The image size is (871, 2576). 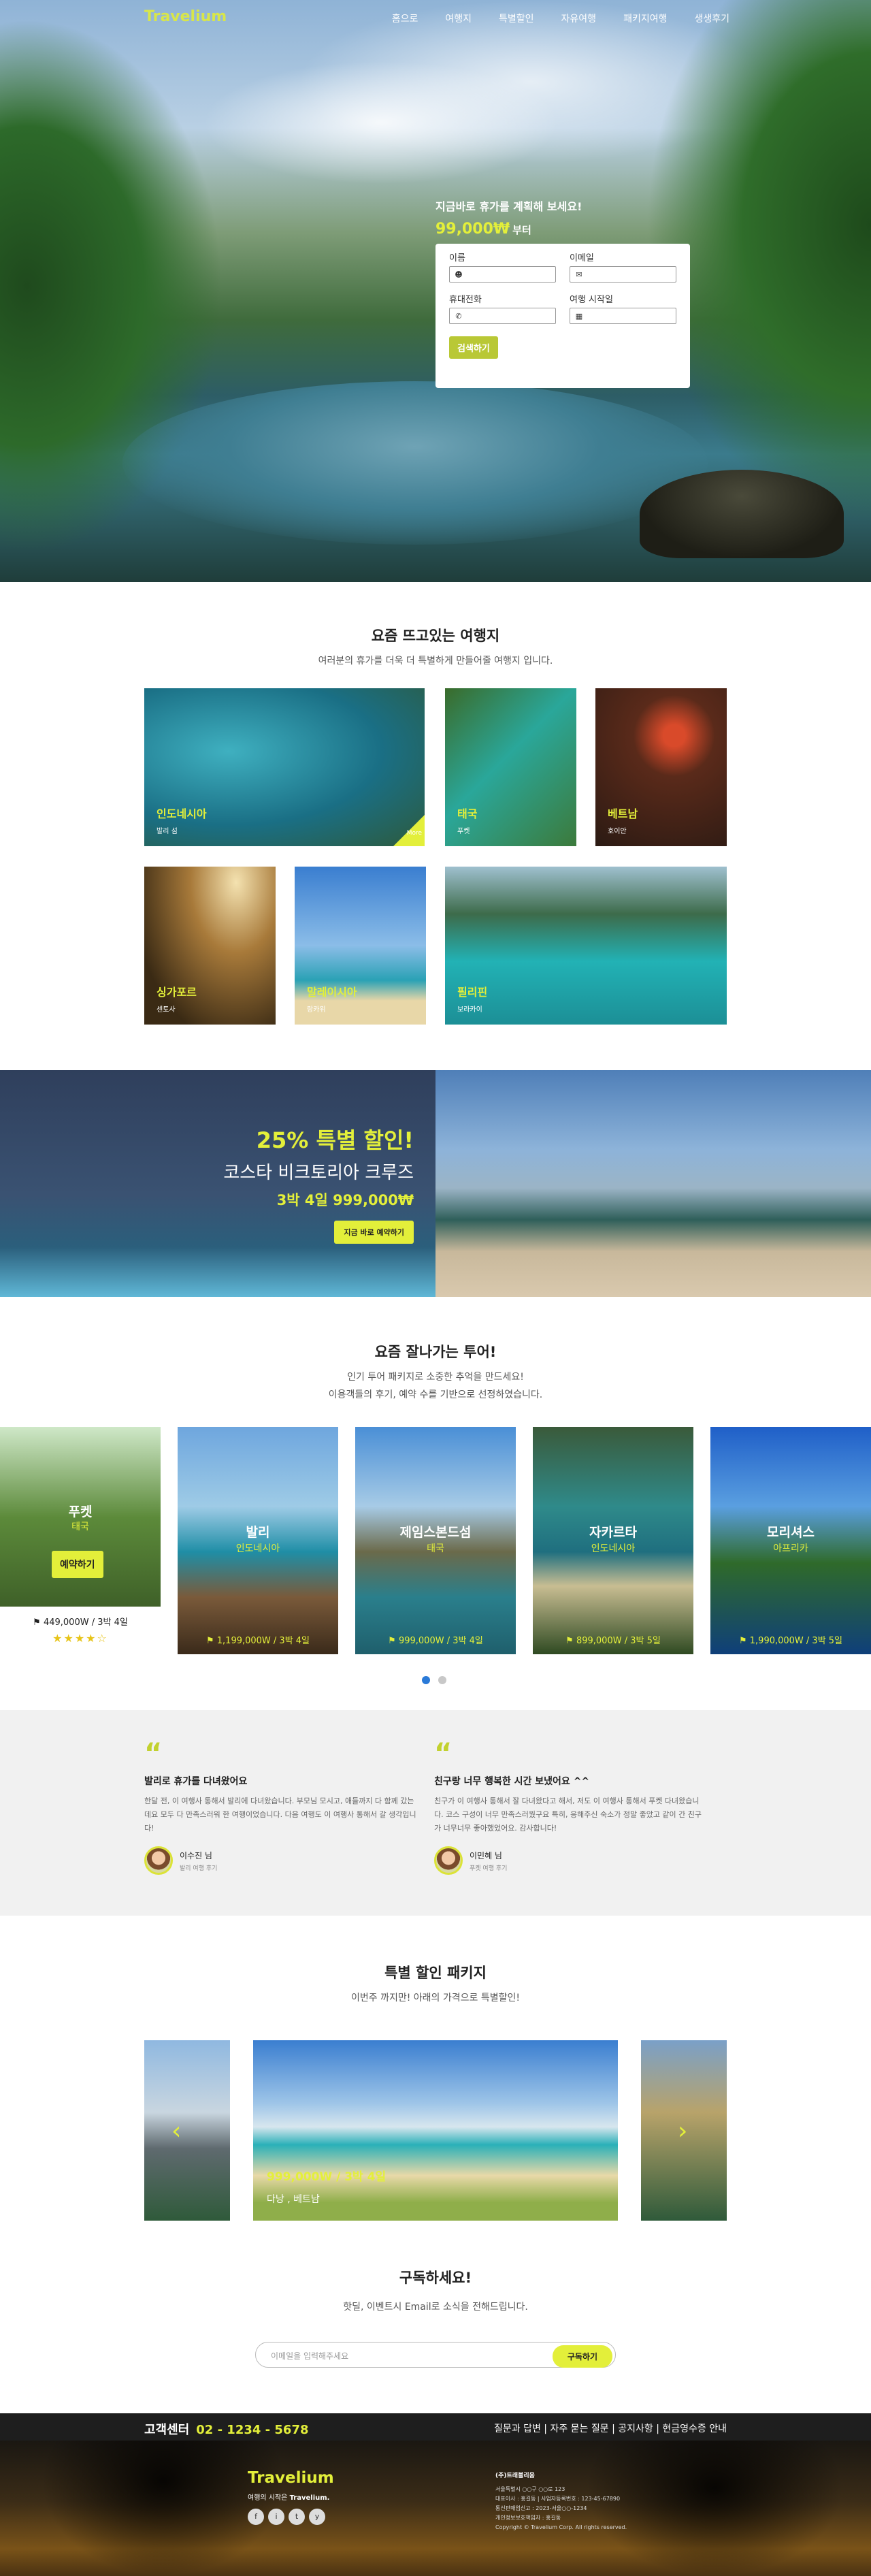 I want to click on footer-tagline: 여행의 시작은 Travelium., so click(x=288, y=2497).